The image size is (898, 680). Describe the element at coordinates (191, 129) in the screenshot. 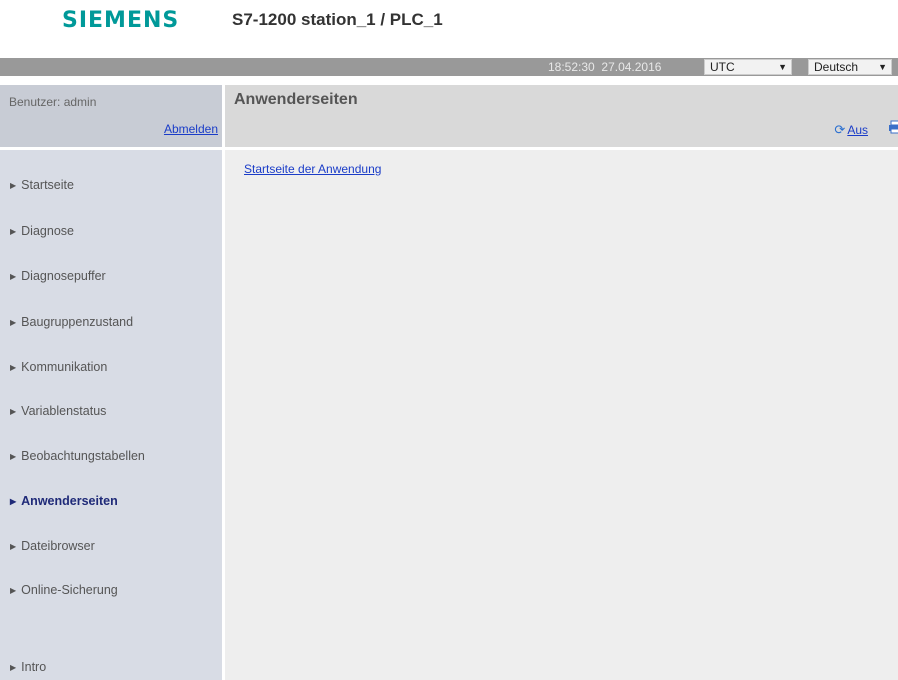

I see `logout-link: Abmelden` at that location.